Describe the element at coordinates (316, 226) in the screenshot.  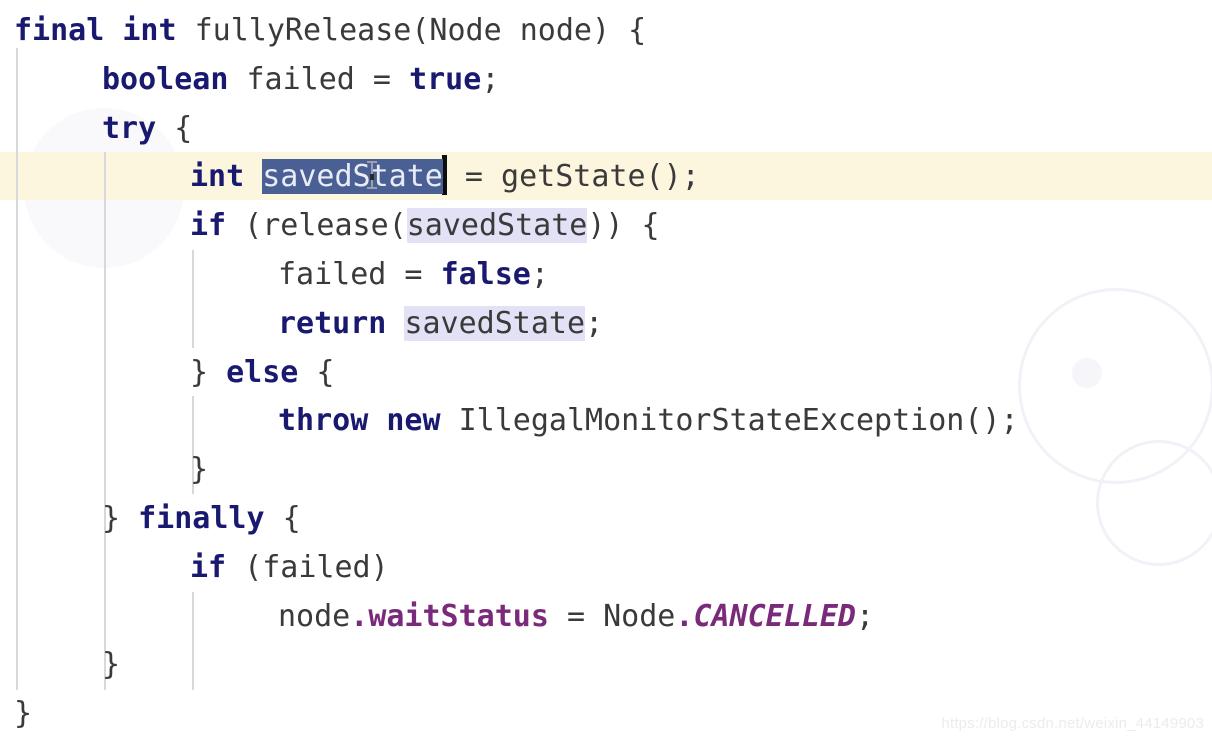
I see `code-token: (release(` at that location.